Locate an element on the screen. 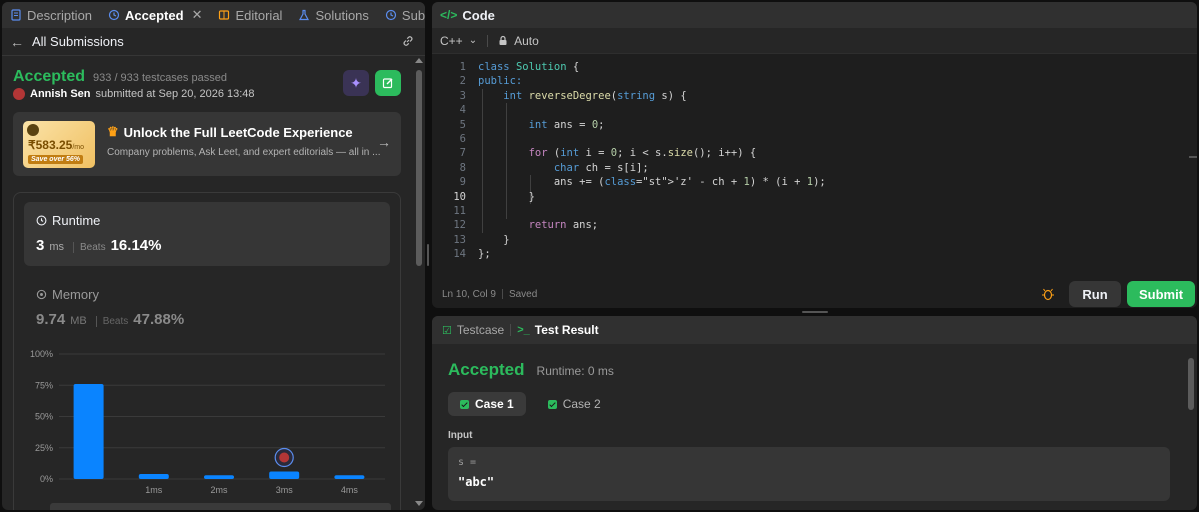 This screenshot has height=512, width=1199. runtime-label: Runtime is located at coordinates (68, 220).